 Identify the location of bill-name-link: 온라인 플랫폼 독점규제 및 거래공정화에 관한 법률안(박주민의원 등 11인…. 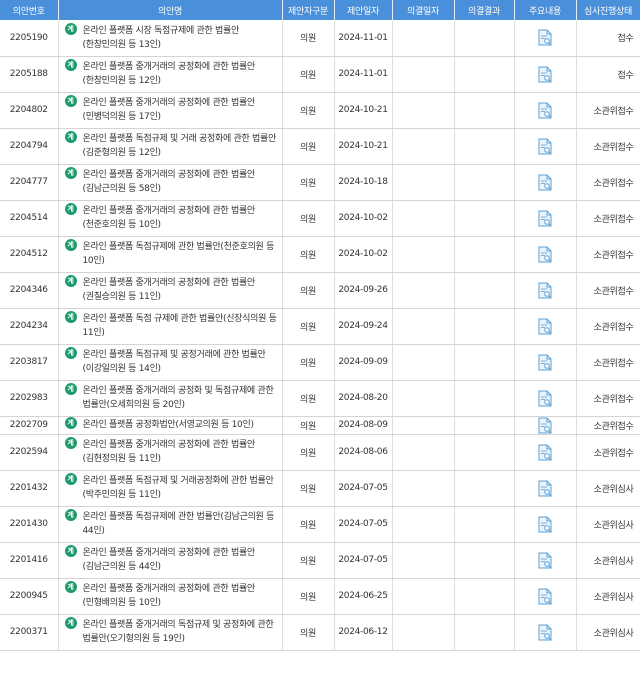
(181, 488).